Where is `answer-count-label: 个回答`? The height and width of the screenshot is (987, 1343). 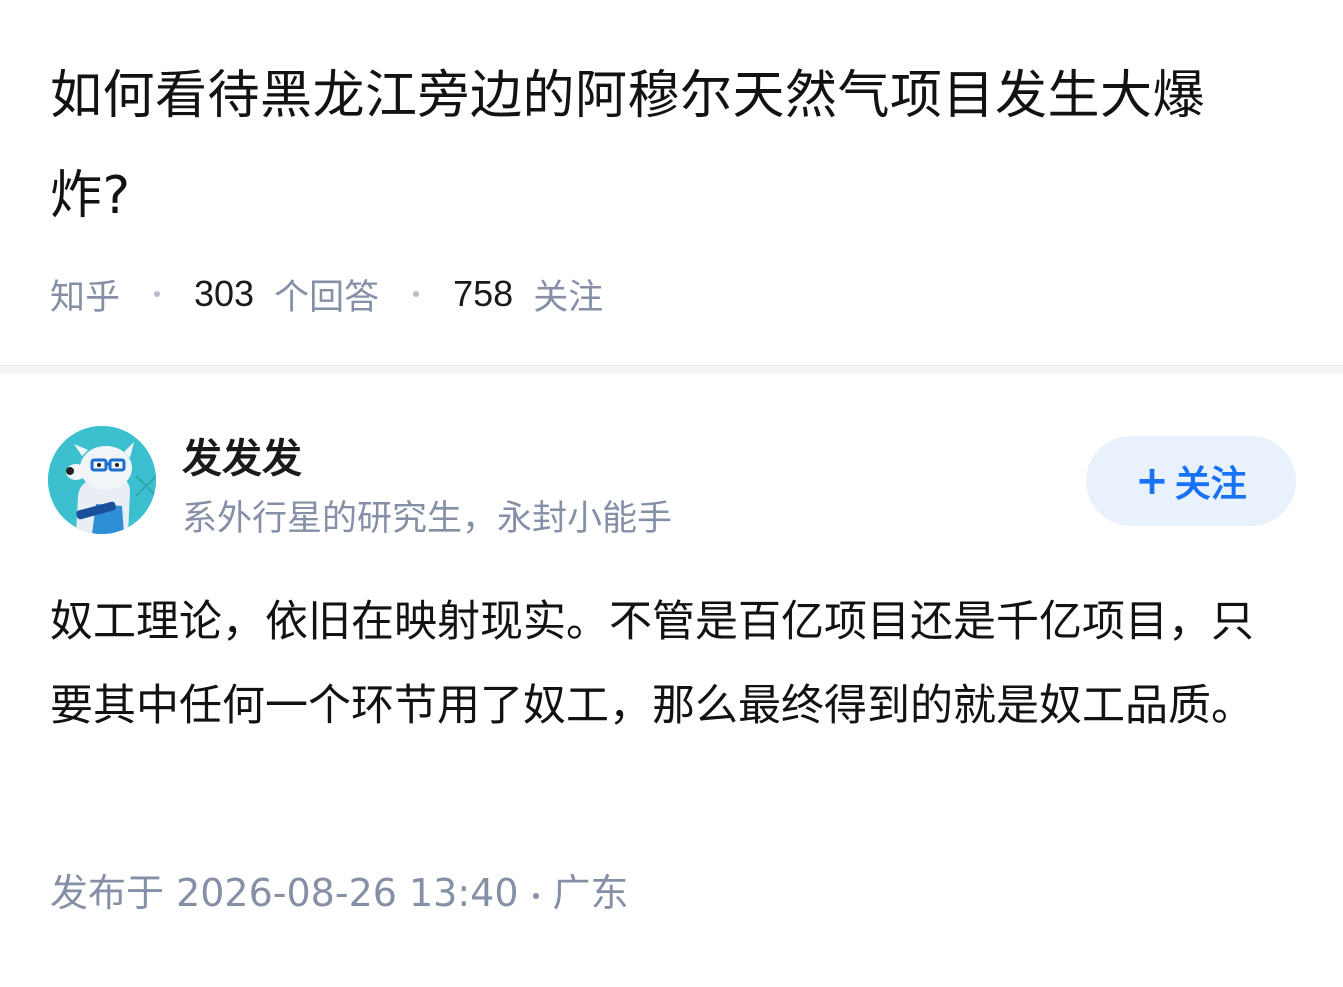
answer-count-label: 个回答 is located at coordinates (327, 297).